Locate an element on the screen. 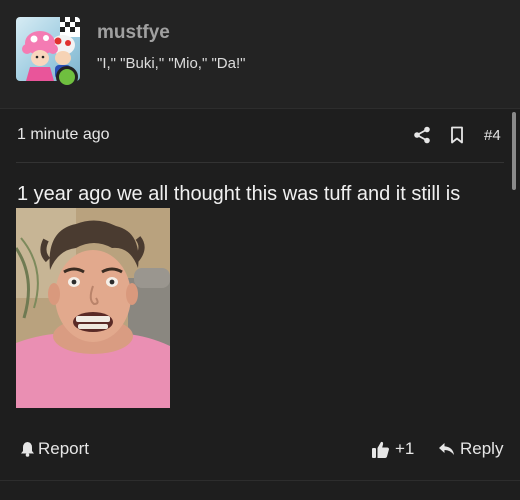 Image resolution: width=520 pixels, height=500 pixels. post-number-link: #4 is located at coordinates (492, 135).